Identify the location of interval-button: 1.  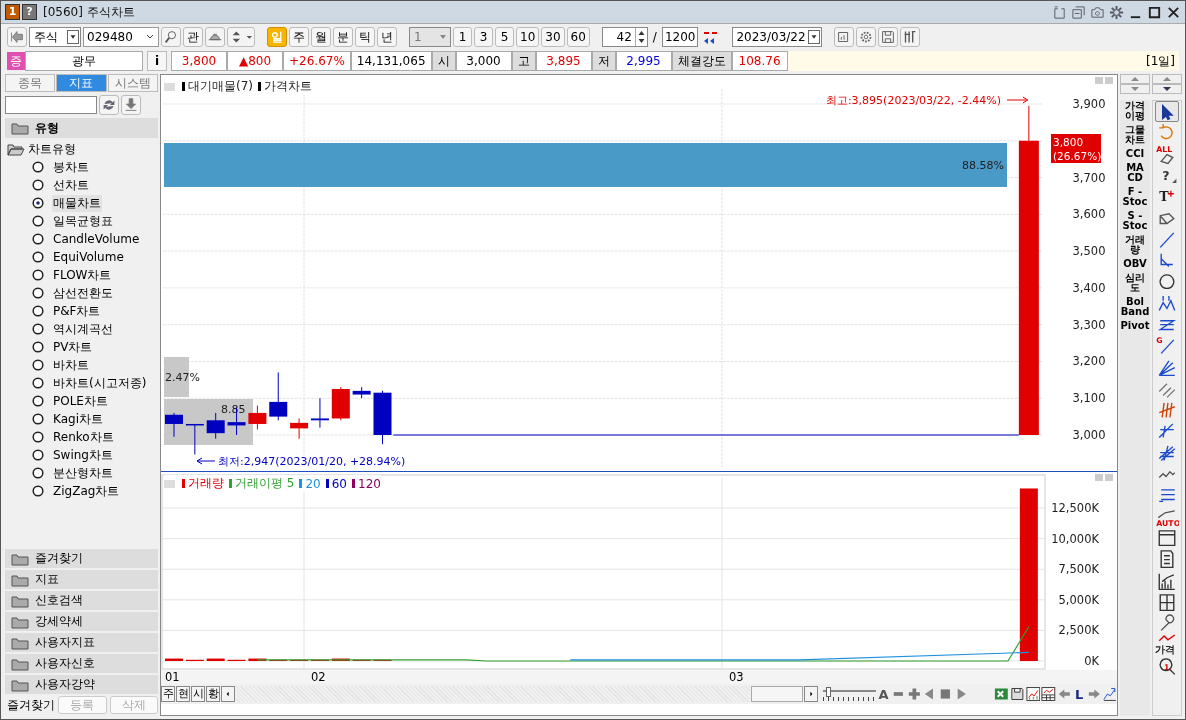
(462, 37).